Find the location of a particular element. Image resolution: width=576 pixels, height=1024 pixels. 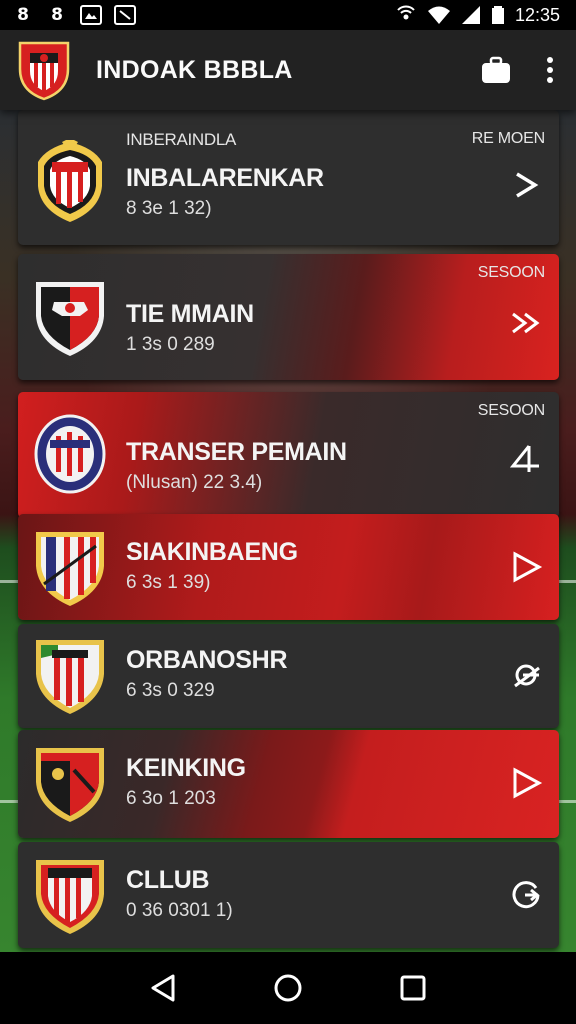

card-title: KEINKING is located at coordinates (186, 768).